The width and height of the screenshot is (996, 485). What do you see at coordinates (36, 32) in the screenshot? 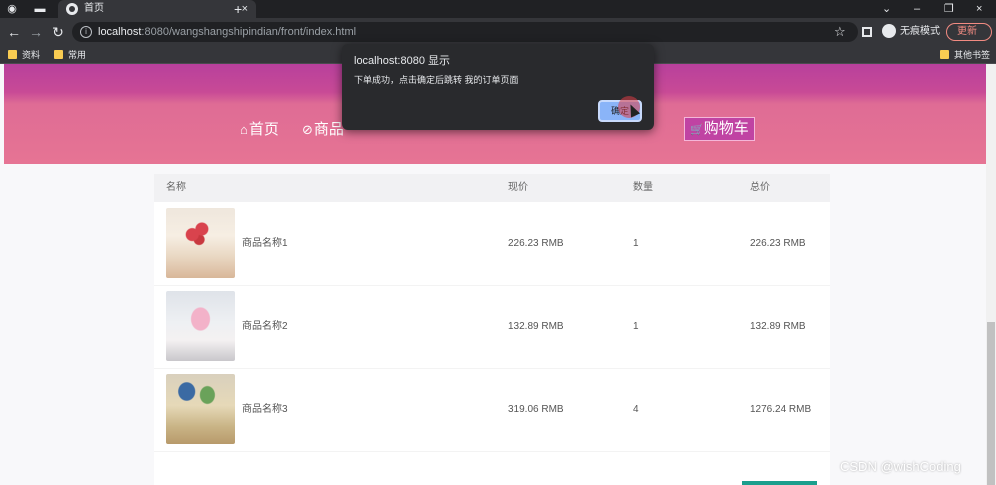
I see `forward-arrow-icon: →` at bounding box center [36, 32].